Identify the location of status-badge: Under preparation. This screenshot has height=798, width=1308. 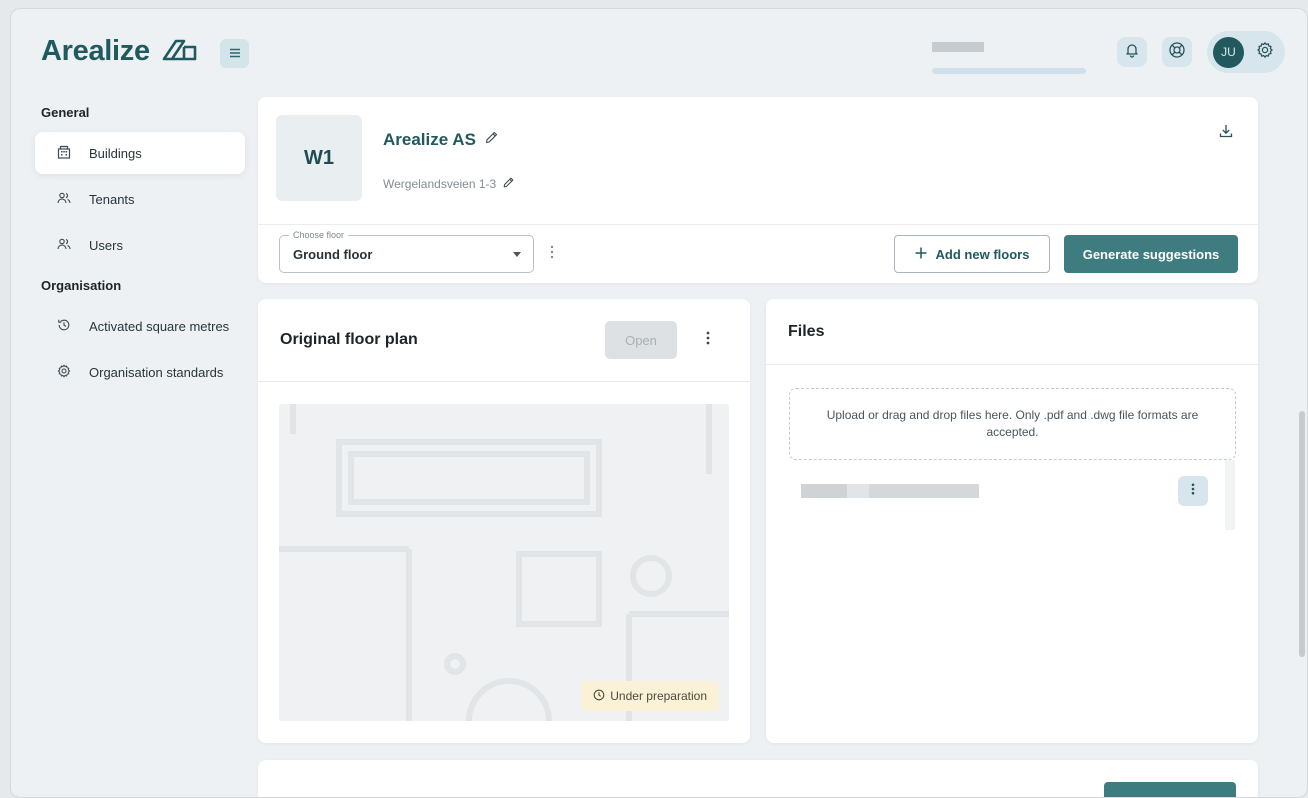
(650, 696).